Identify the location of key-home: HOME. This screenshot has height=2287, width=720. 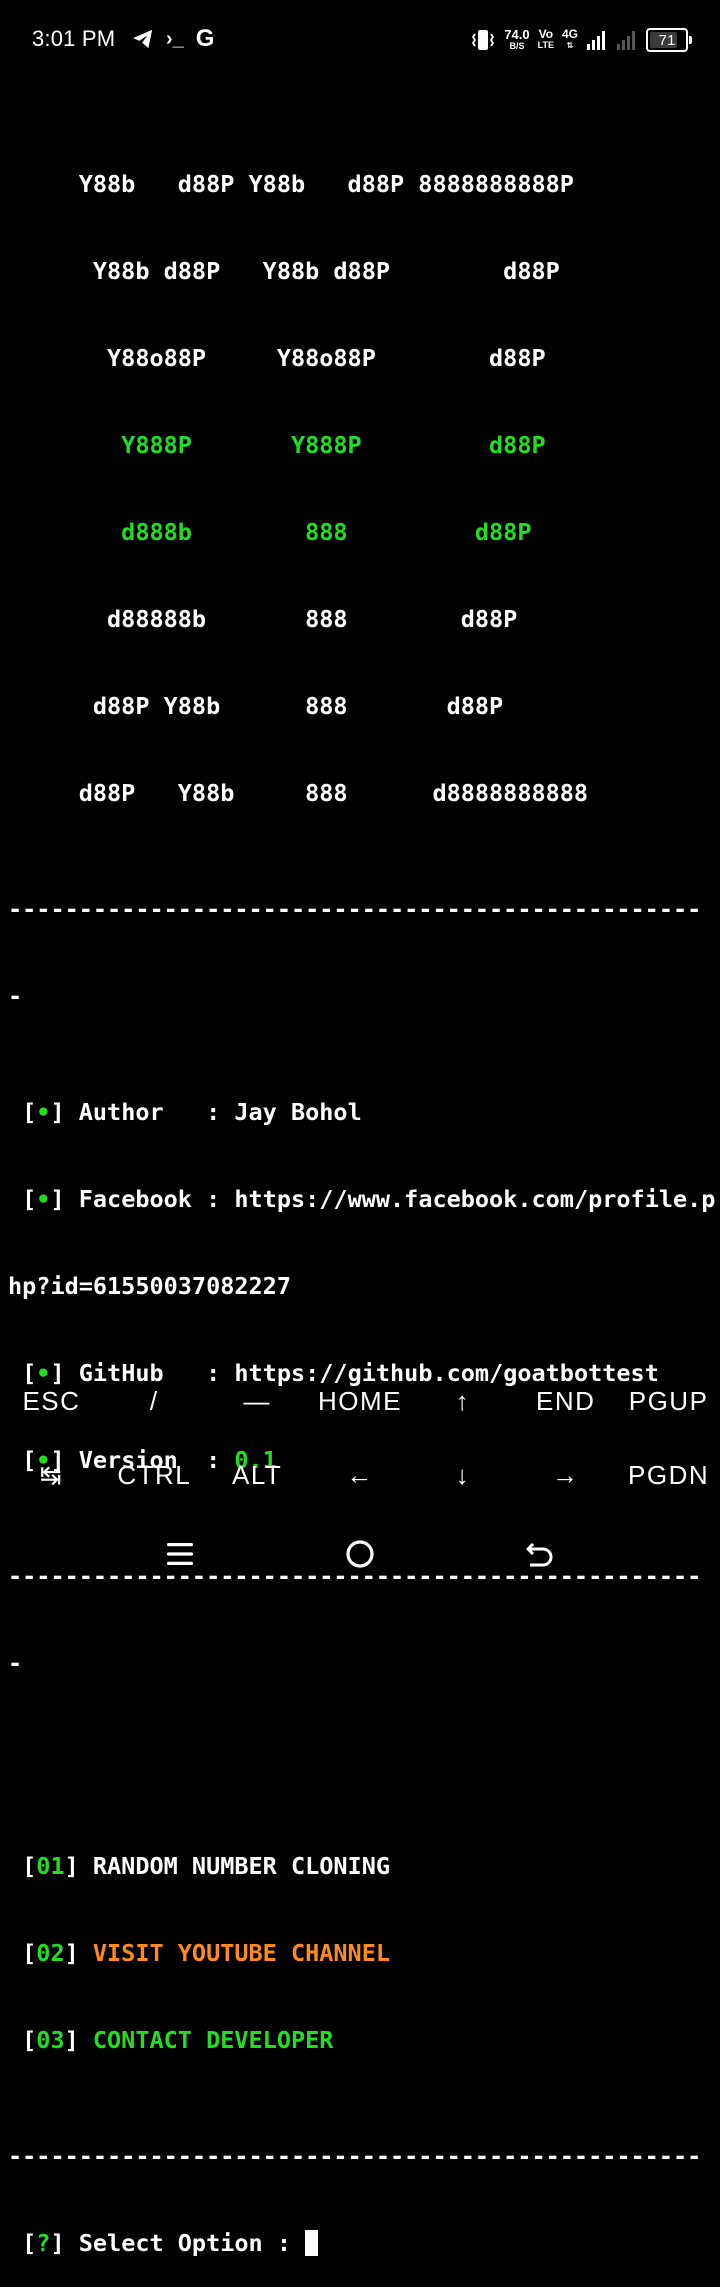
(360, 1401).